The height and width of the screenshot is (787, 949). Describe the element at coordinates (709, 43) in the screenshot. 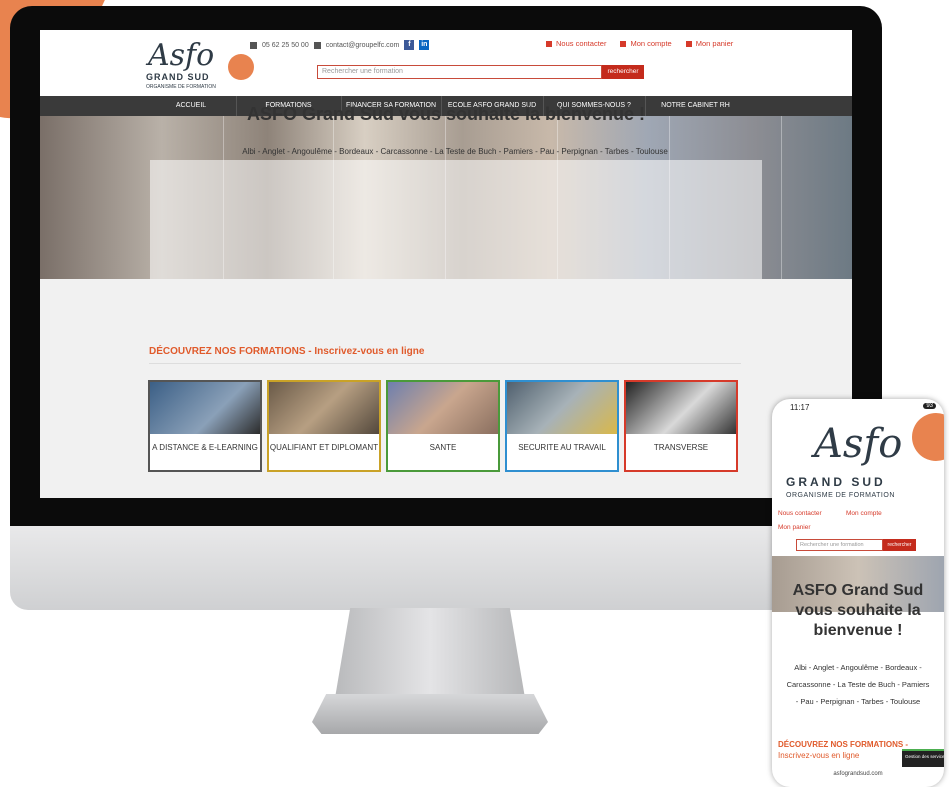

I see `cart-link: Mon panier` at that location.